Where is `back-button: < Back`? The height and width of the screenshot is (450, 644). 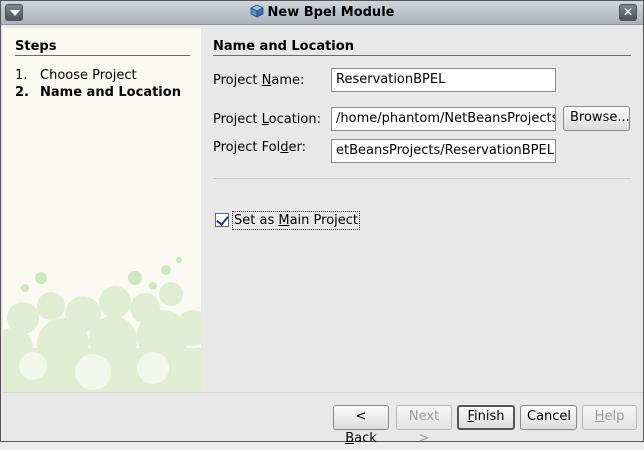 back-button: < Back is located at coordinates (361, 425).